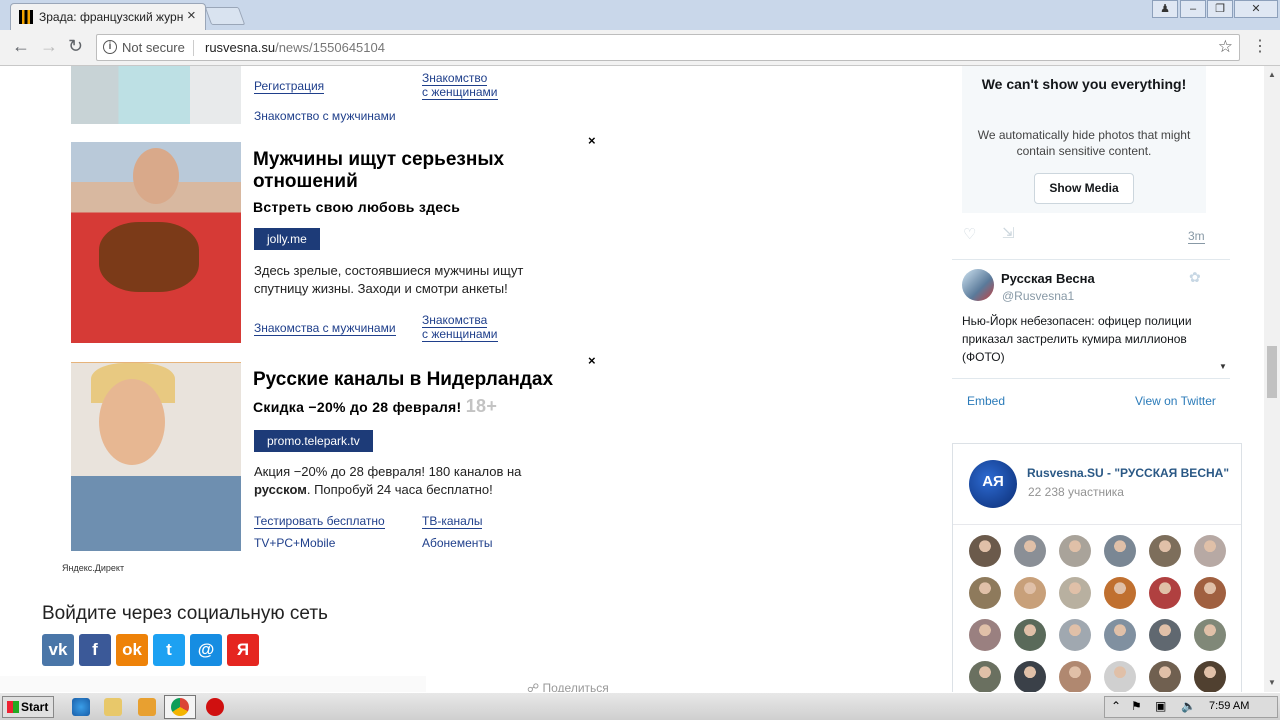 This screenshot has width=1280, height=720. I want to click on tweet-timestamp: 3m, so click(1196, 236).